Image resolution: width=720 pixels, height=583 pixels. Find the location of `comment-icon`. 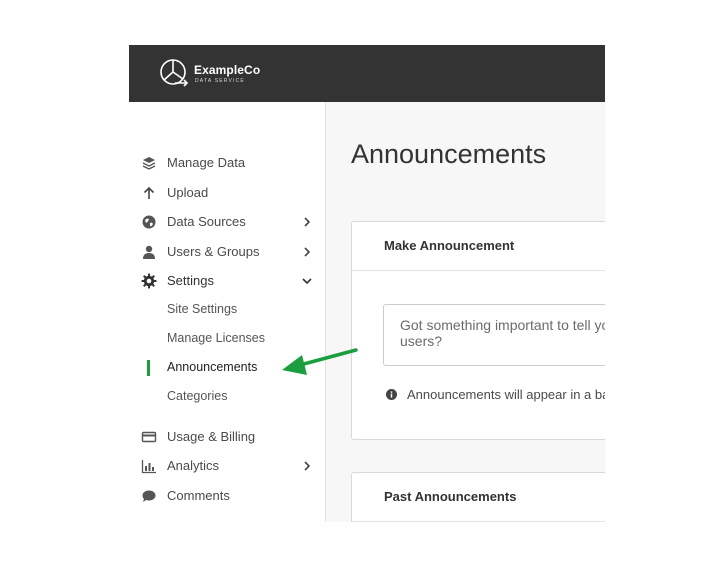

comment-icon is located at coordinates (149, 496).